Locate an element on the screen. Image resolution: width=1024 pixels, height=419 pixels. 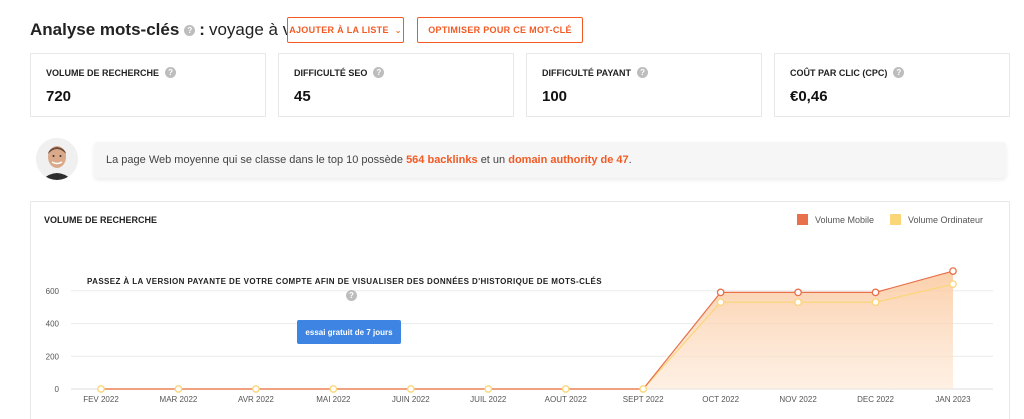
metric-card-cpc: COÛT PAR CLIC (CPC)? €0,46 is located at coordinates (892, 85).